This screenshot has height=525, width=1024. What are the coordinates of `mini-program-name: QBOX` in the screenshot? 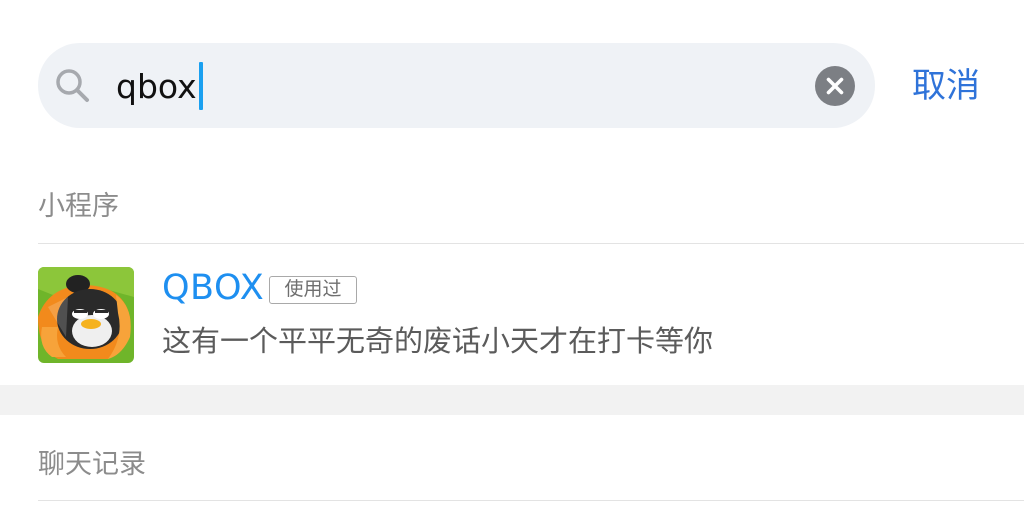 It's located at (213, 288).